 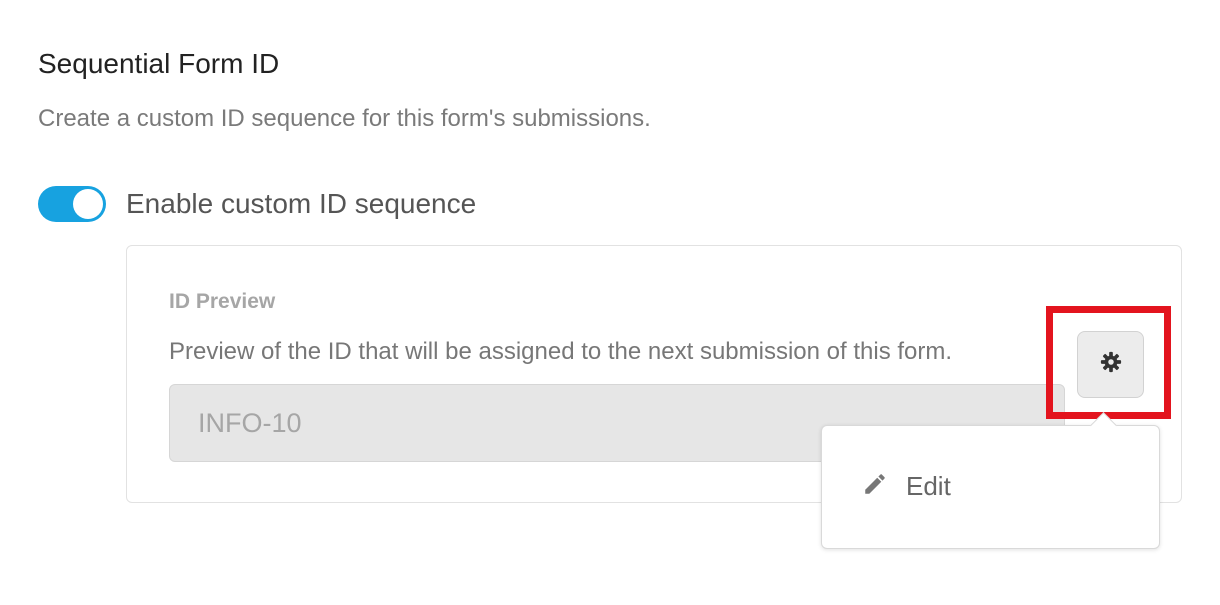 What do you see at coordinates (222, 301) in the screenshot?
I see `id-preview-heading: ID Preview` at bounding box center [222, 301].